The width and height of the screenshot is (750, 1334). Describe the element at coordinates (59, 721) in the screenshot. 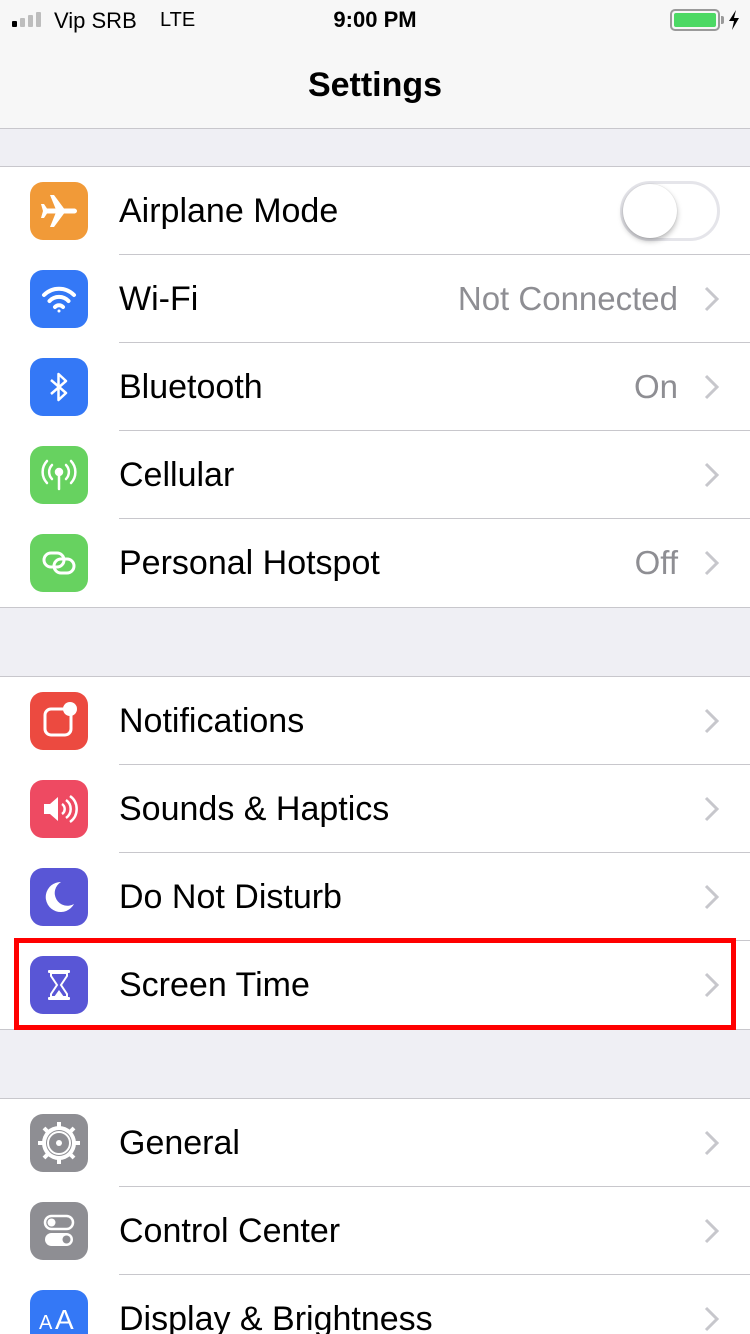

I see `notifications-icon` at that location.